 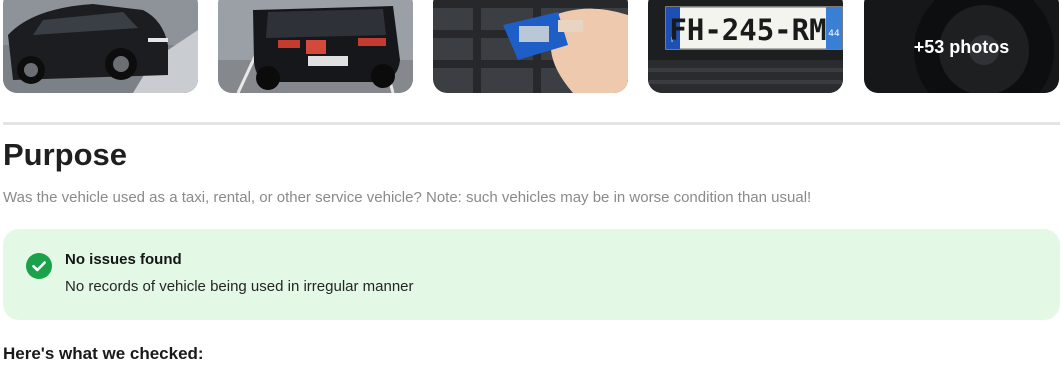 What do you see at coordinates (123, 259) in the screenshot?
I see `result-title: No issues found` at bounding box center [123, 259].